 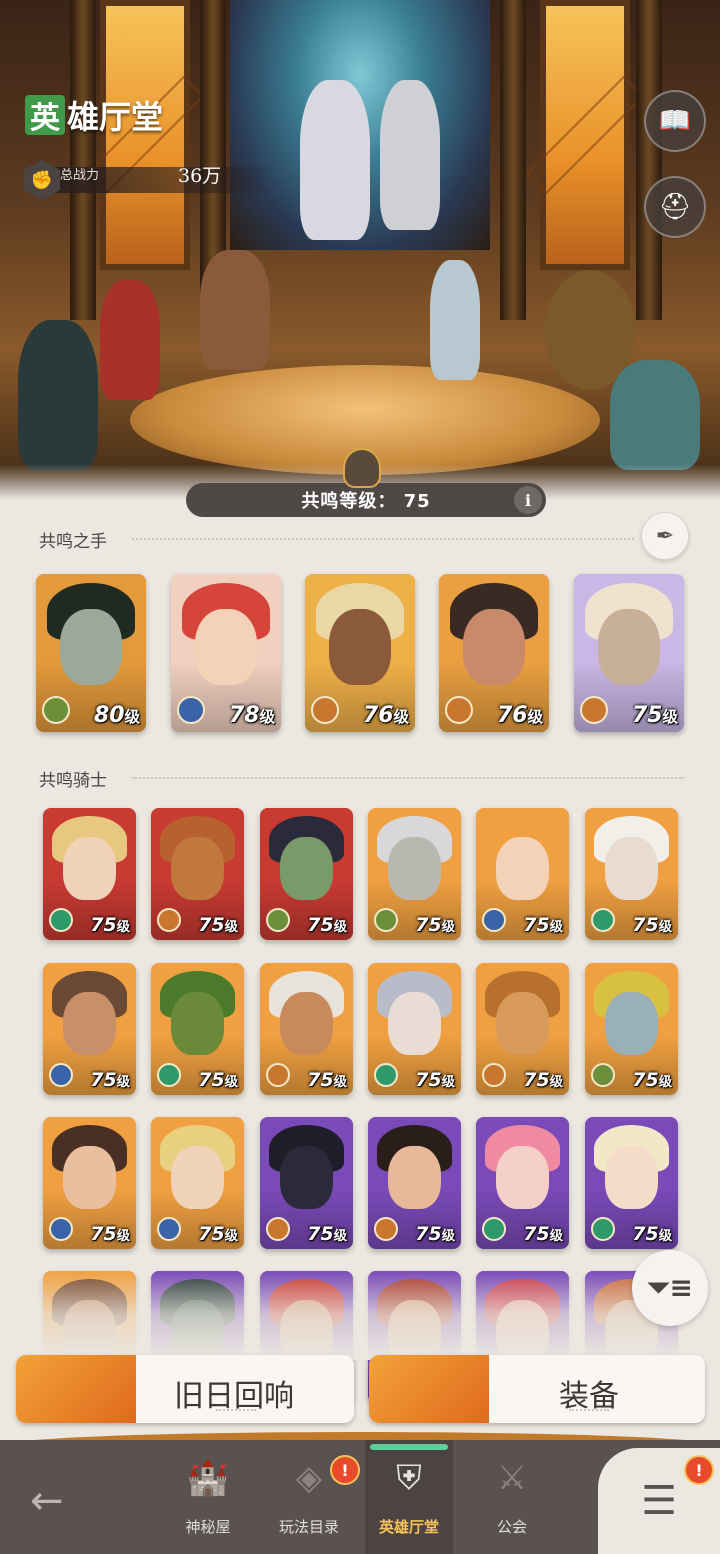 I want to click on feather-icon: ✒, so click(x=665, y=536).